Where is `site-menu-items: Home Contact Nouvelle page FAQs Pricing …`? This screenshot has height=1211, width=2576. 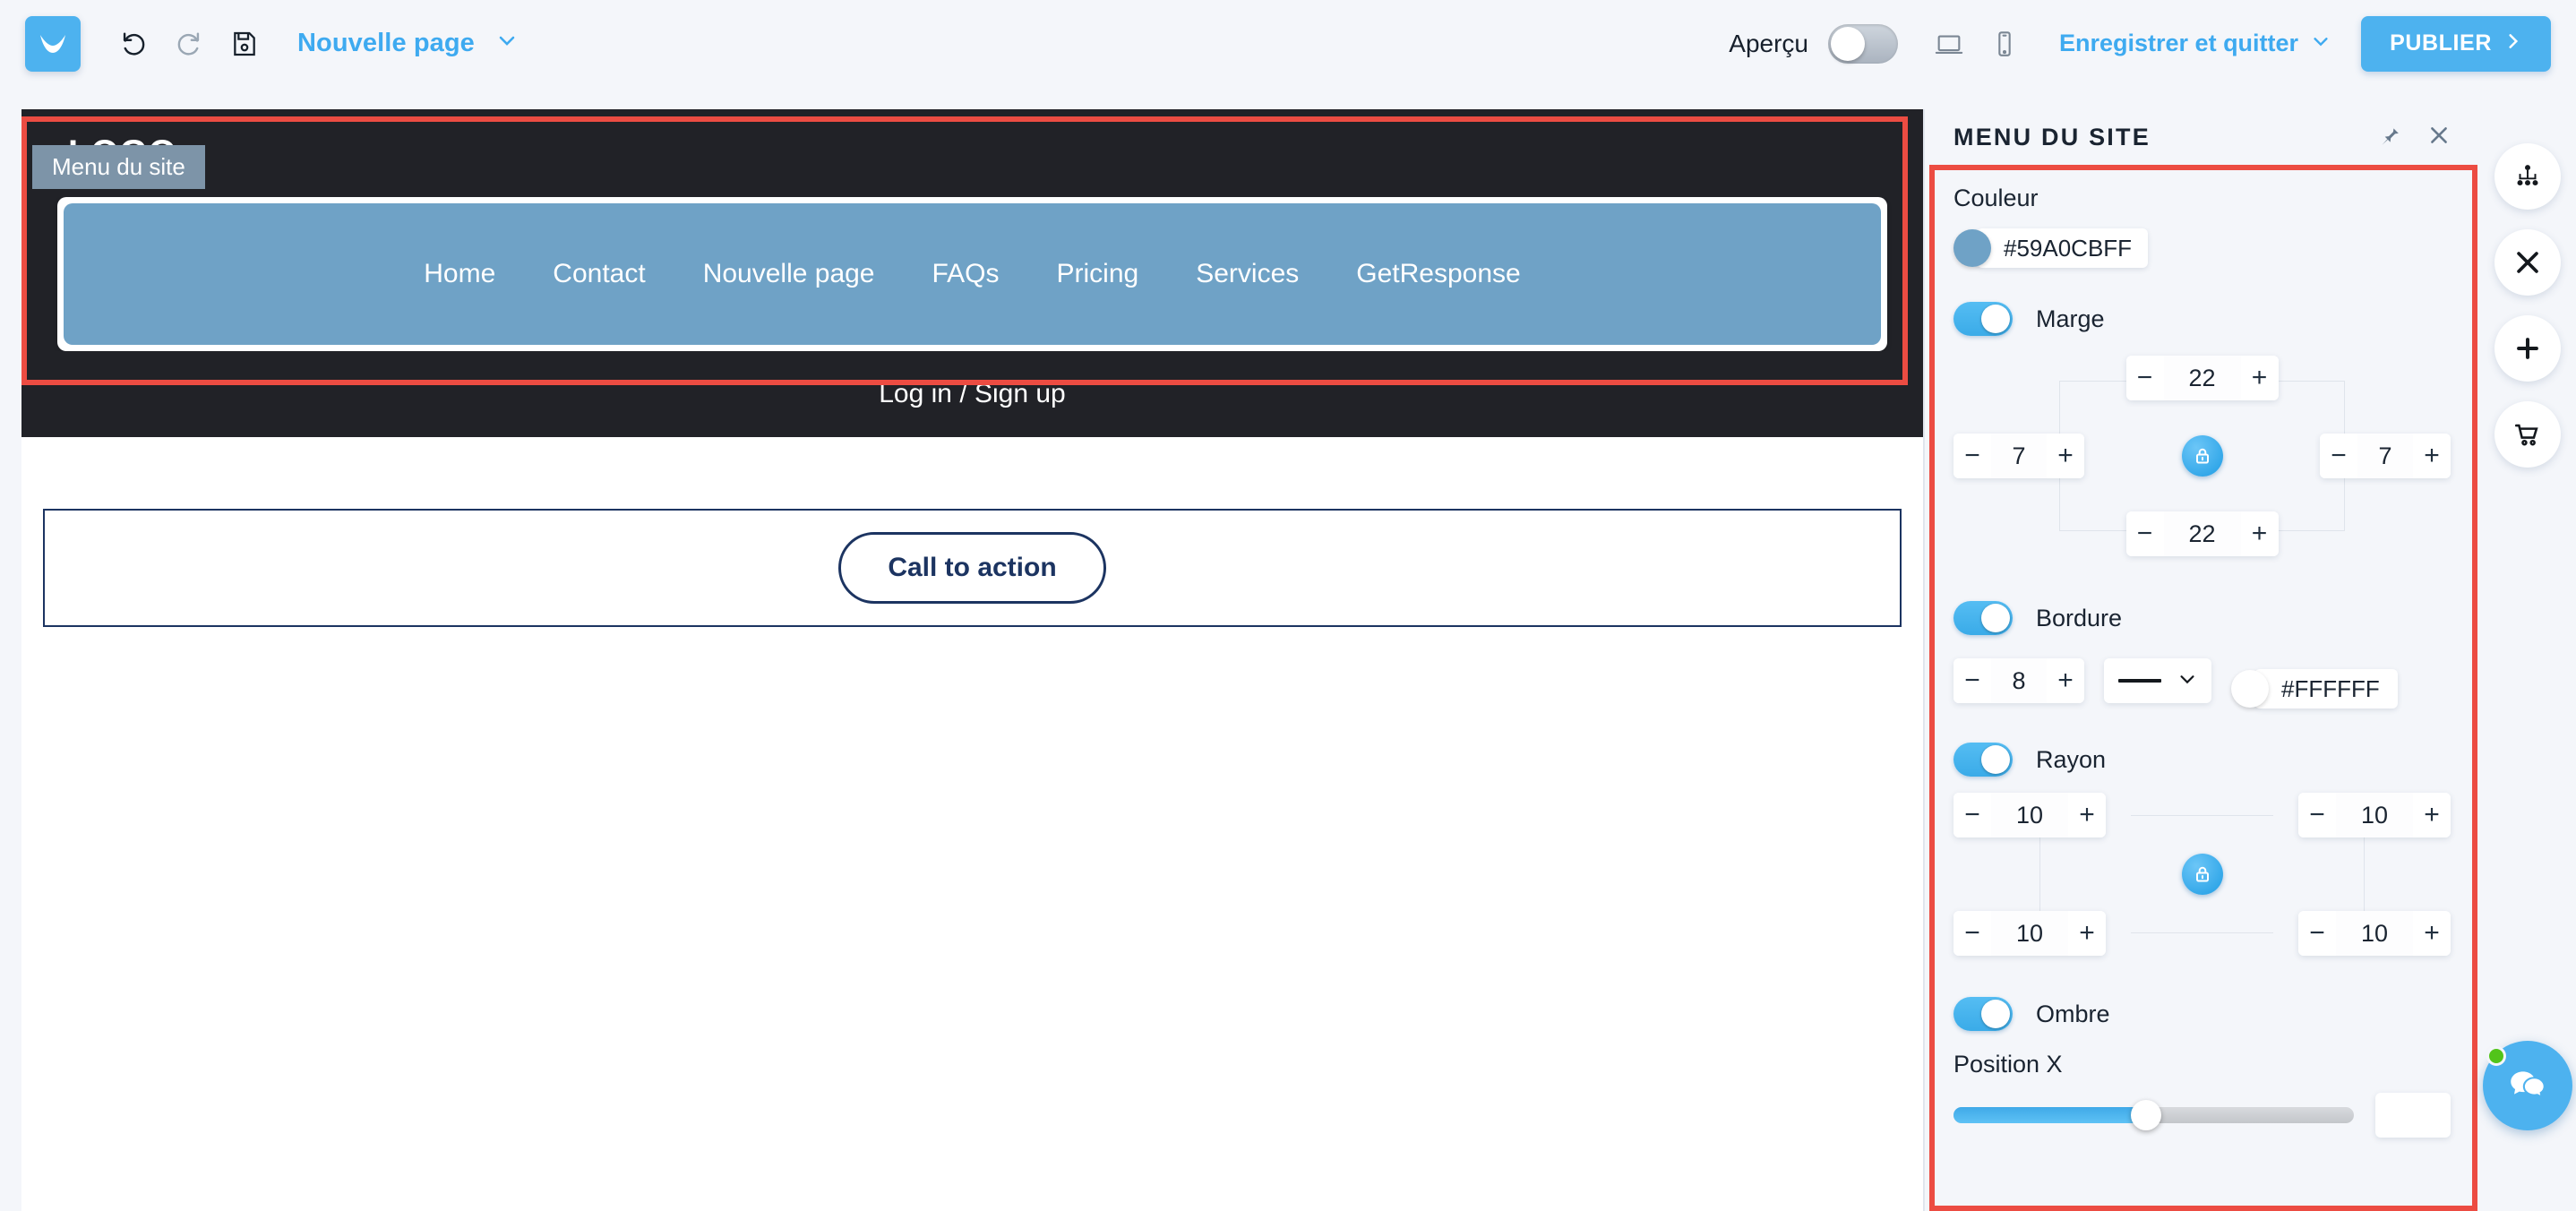 site-menu-items: Home Contact Nouvelle page FAQs Pricing … is located at coordinates (972, 274).